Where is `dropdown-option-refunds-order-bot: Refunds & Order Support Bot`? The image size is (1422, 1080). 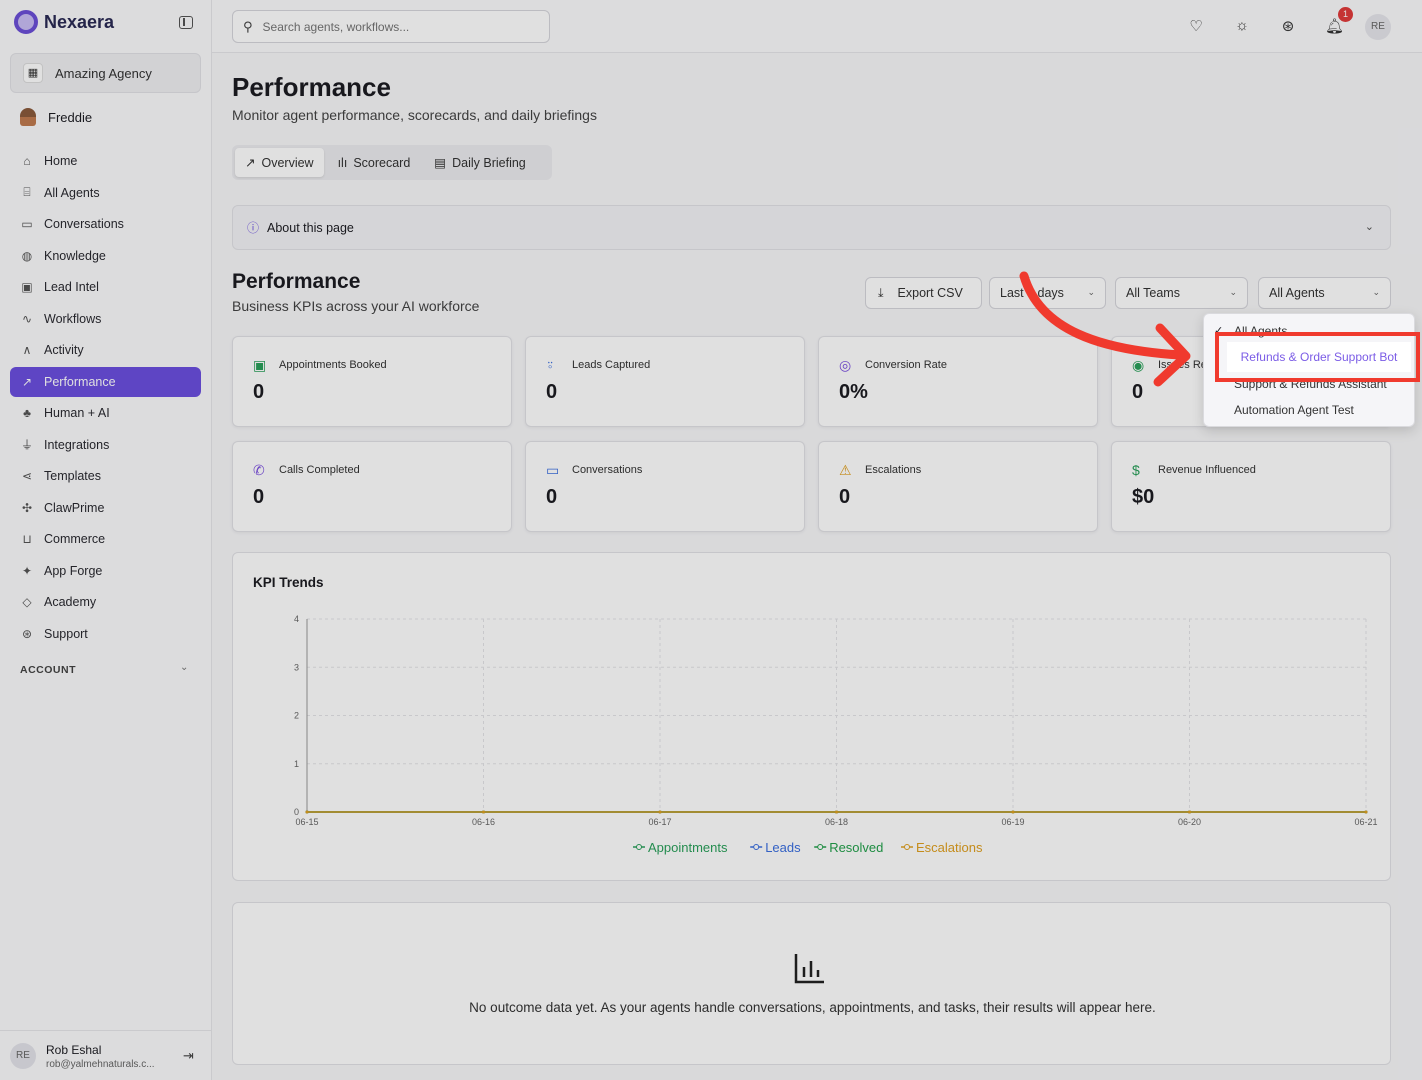
dropdown-option-refunds-order-bot: Refunds & Order Support Bot is located at coordinates (1319, 357).